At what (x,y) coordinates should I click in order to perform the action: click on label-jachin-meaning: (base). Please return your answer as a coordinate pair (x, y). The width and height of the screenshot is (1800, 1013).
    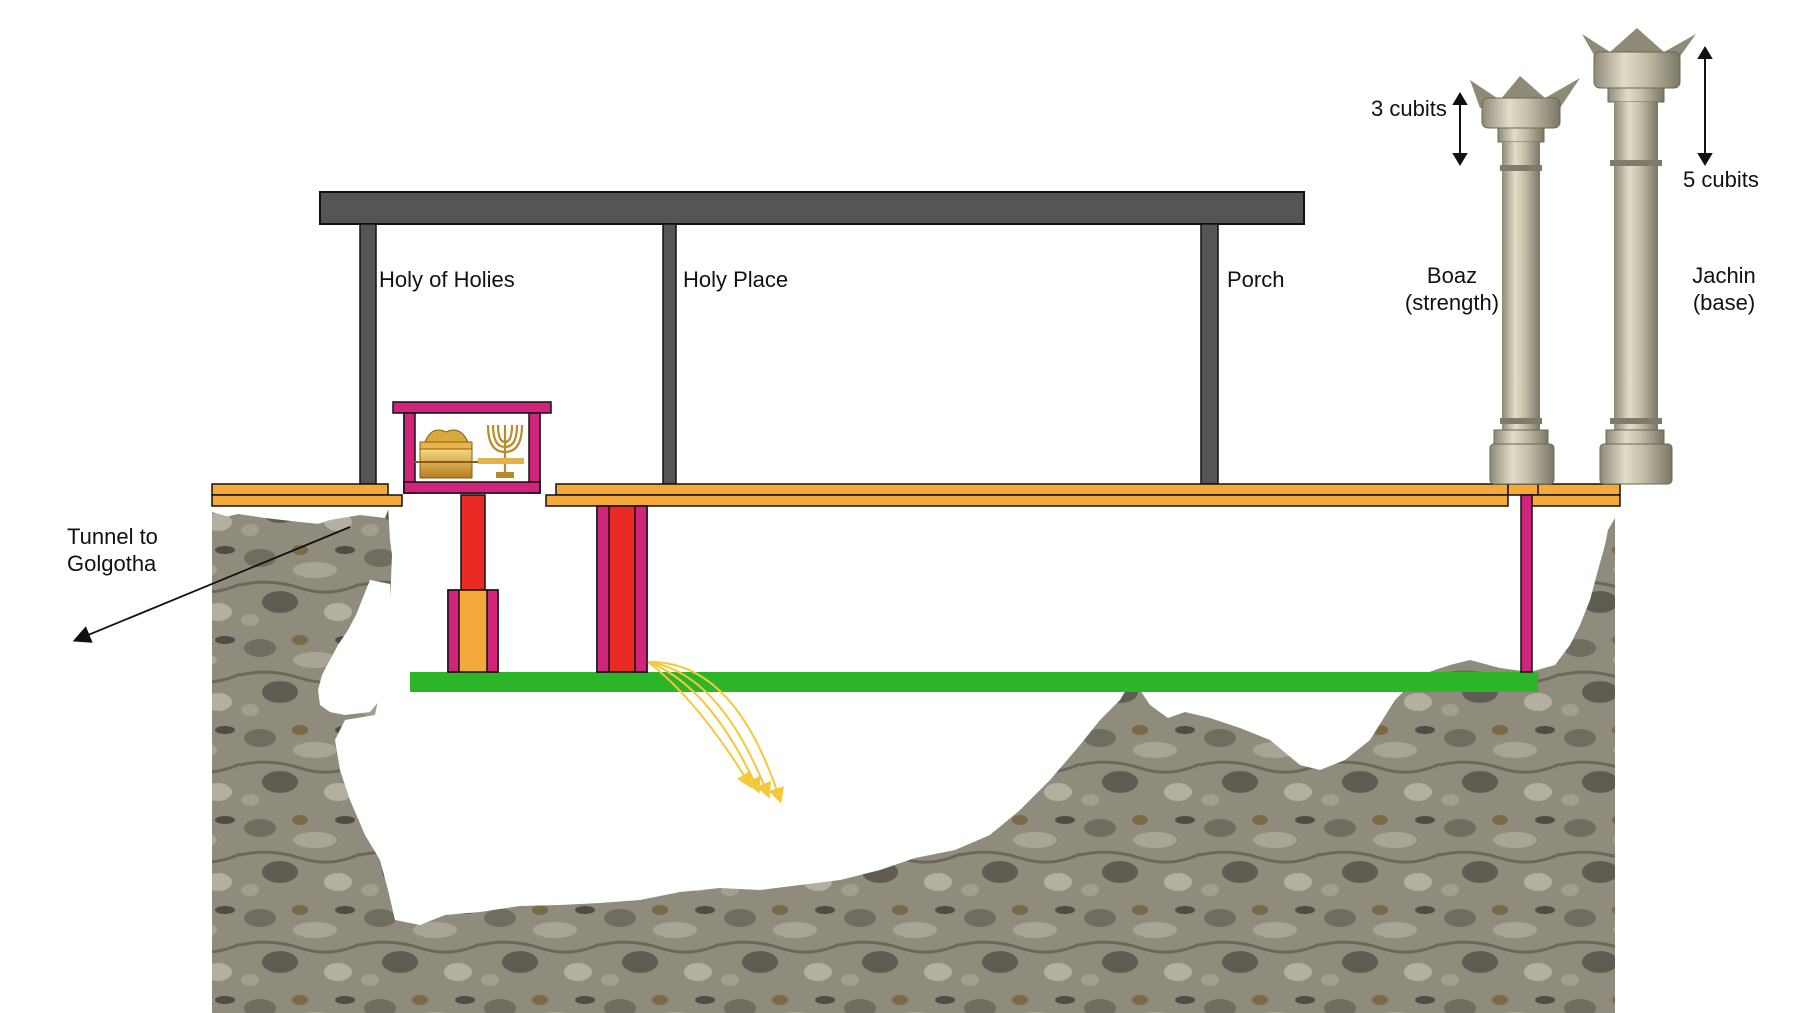
    Looking at the image, I should click on (1724, 302).